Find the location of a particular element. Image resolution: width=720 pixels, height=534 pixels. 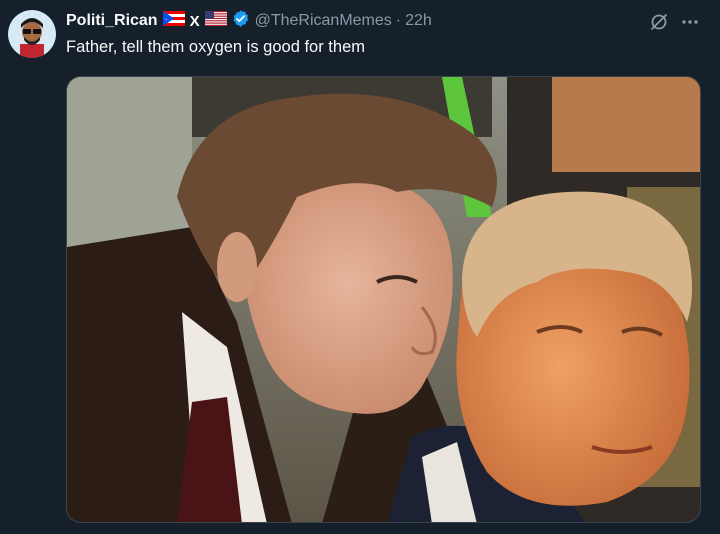

puerto-rico-flag-icon is located at coordinates (173, 21).